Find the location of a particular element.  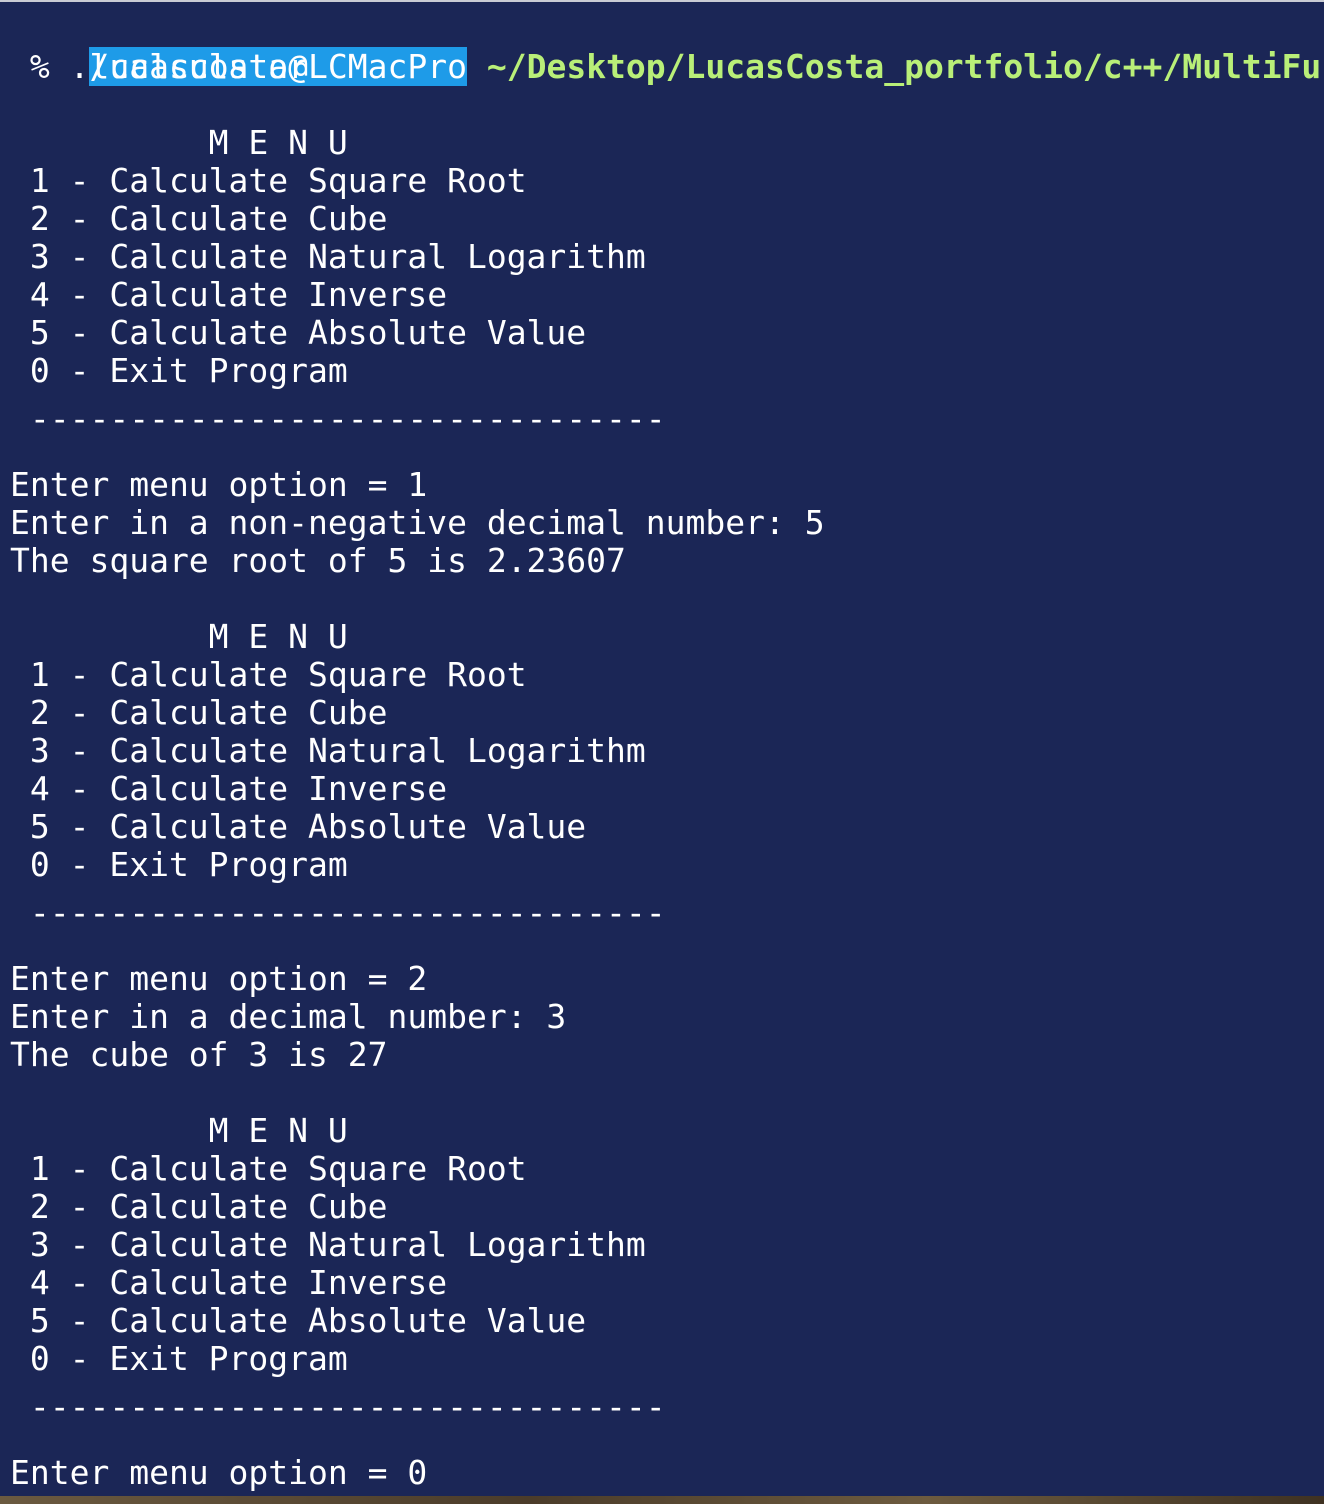

command-line: % ./calculator is located at coordinates (159, 66).